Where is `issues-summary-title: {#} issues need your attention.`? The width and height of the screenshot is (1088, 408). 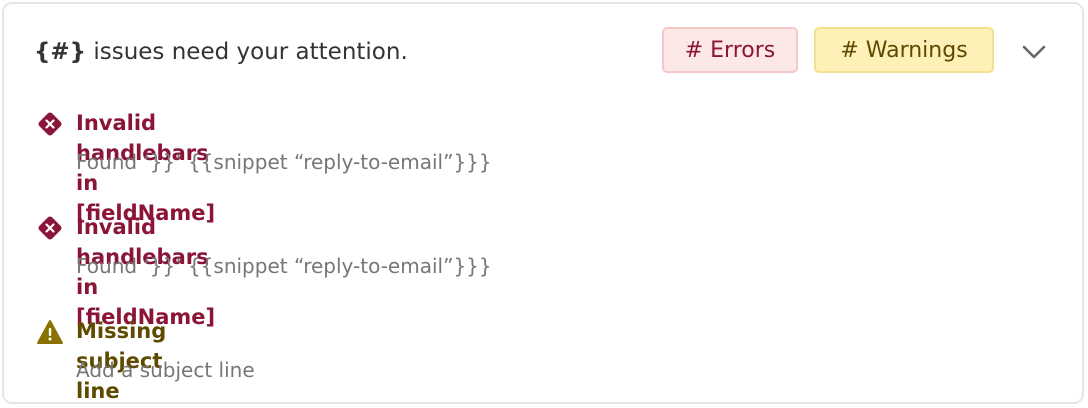 issues-summary-title: {#} issues need your attention. is located at coordinates (221, 52).